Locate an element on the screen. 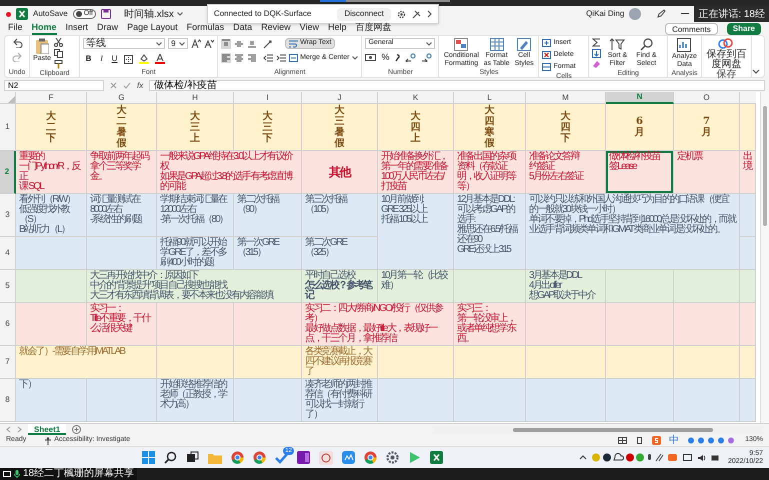 The image size is (769, 480). top-align-icon is located at coordinates (226, 43).